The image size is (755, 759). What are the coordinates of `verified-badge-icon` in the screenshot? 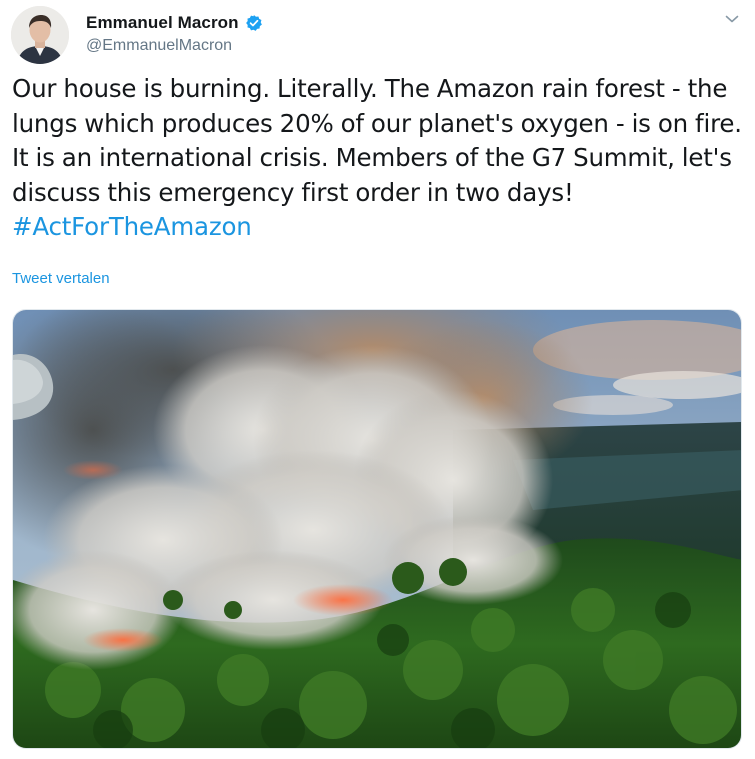 It's located at (253, 23).